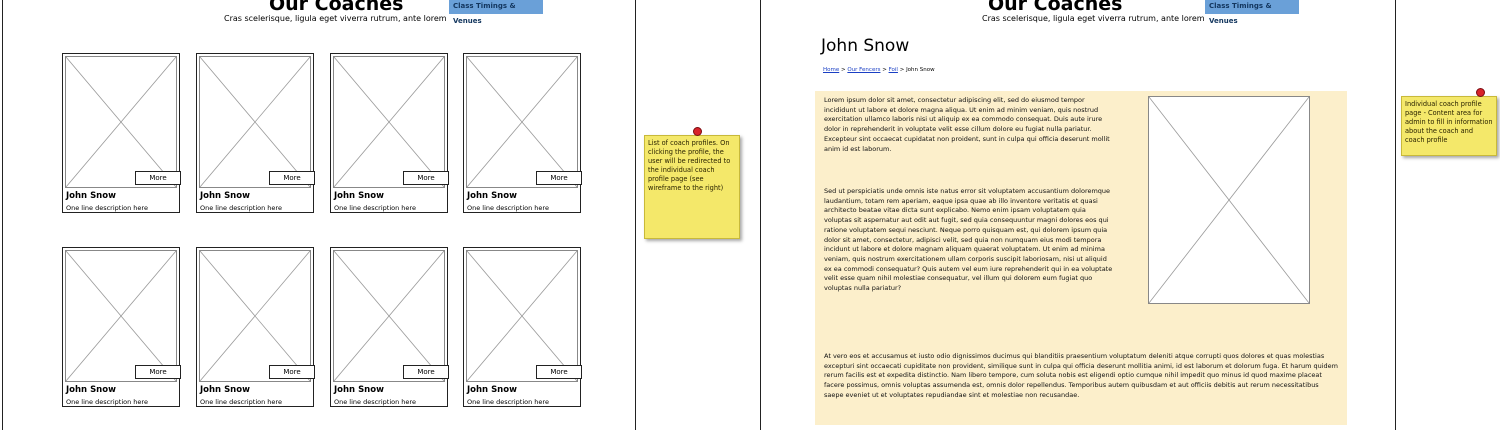  What do you see at coordinates (893, 70) in the screenshot?
I see `breadcrumb-foil-link: Foil` at bounding box center [893, 70].